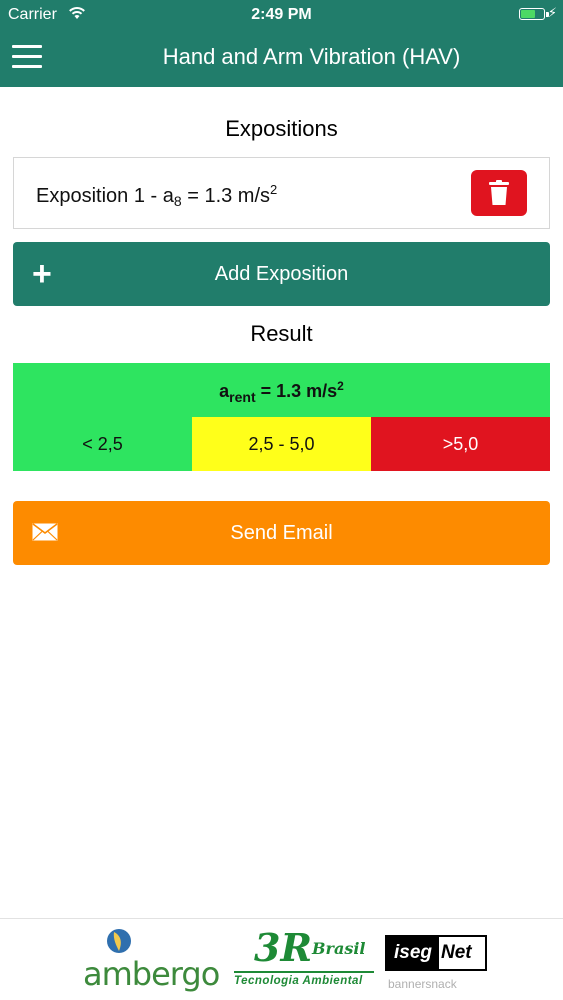  I want to click on result-value: arent = 1.3 m/s2, so click(281, 392).